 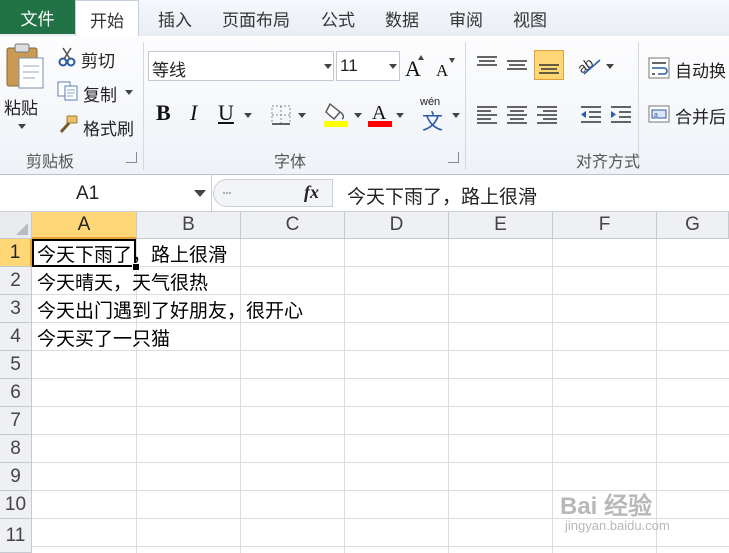 I want to click on shrink-font-icon: A, so click(x=445, y=69).